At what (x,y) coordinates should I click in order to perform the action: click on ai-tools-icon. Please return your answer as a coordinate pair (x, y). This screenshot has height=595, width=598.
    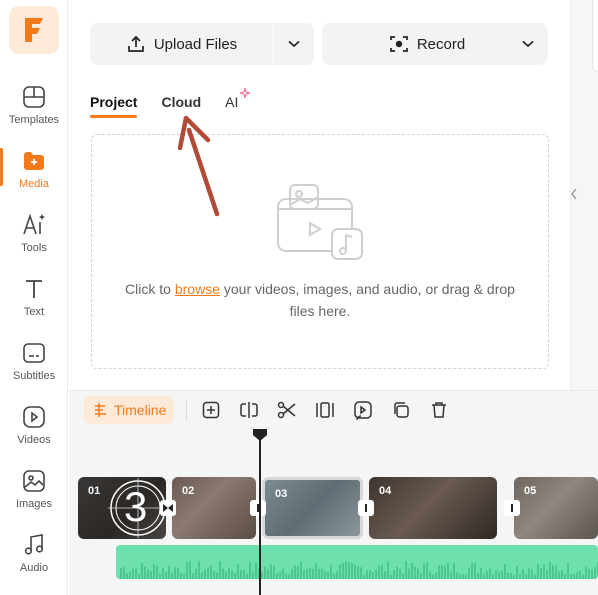
    Looking at the image, I should click on (34, 225).